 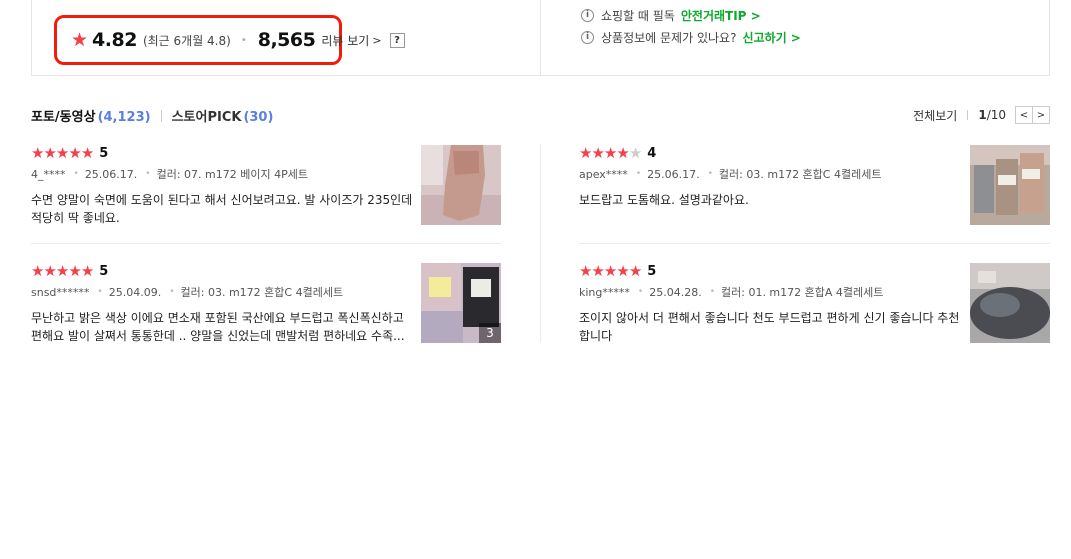 I want to click on info-line-report: i 상품정보에 문제가 있나요? 신고하기 >, so click(x=691, y=37).